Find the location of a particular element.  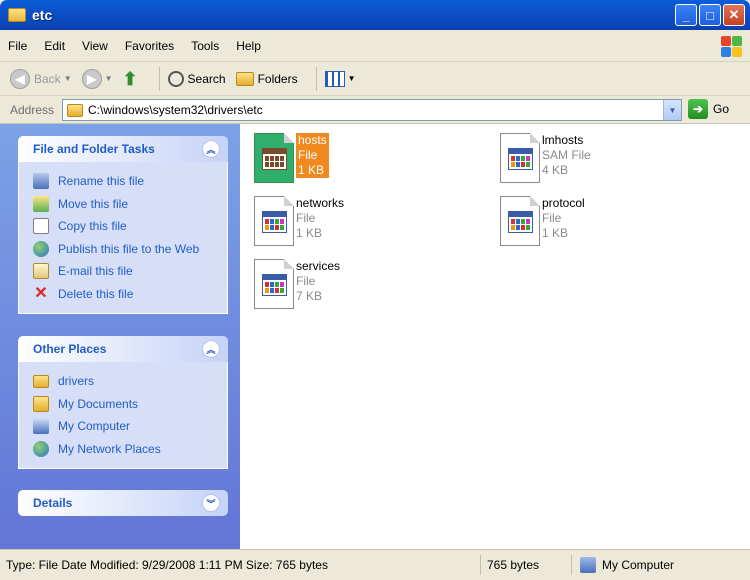

file-item-services: services File 7 KB is located at coordinates (357, 284).